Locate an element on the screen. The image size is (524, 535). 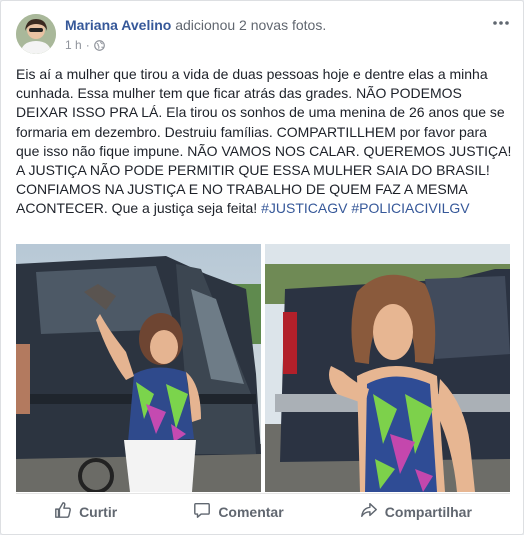
post-meta: 1 h · is located at coordinates (85, 45).